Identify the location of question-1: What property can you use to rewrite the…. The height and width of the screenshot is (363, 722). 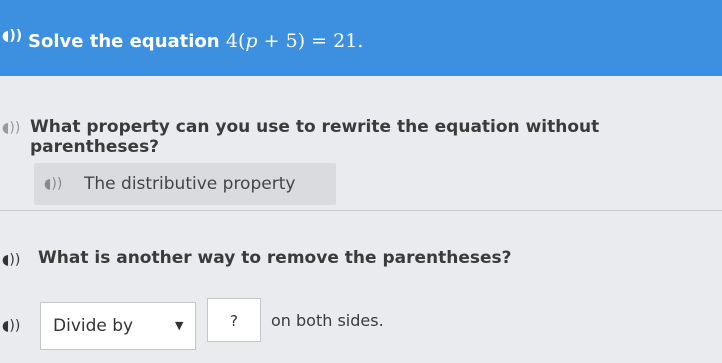
(315, 137).